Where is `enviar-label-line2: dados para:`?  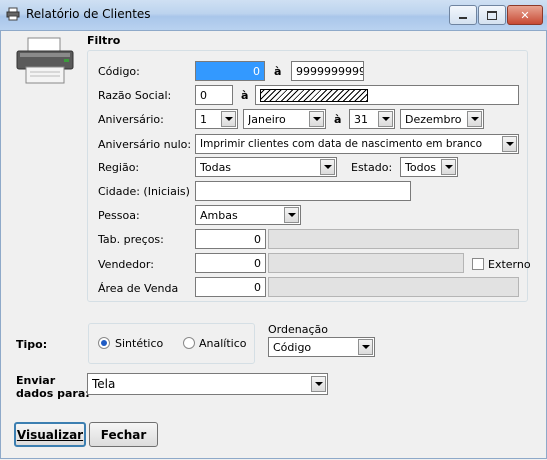 enviar-label-line2: dados para: is located at coordinates (53, 393).